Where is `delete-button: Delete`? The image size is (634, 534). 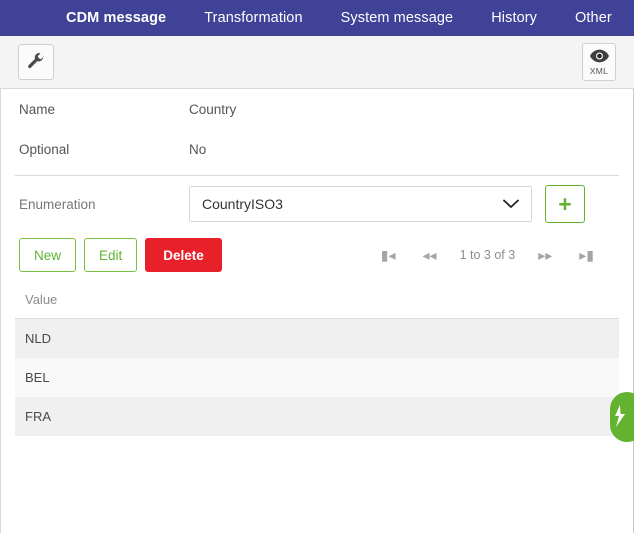 delete-button: Delete is located at coordinates (183, 255).